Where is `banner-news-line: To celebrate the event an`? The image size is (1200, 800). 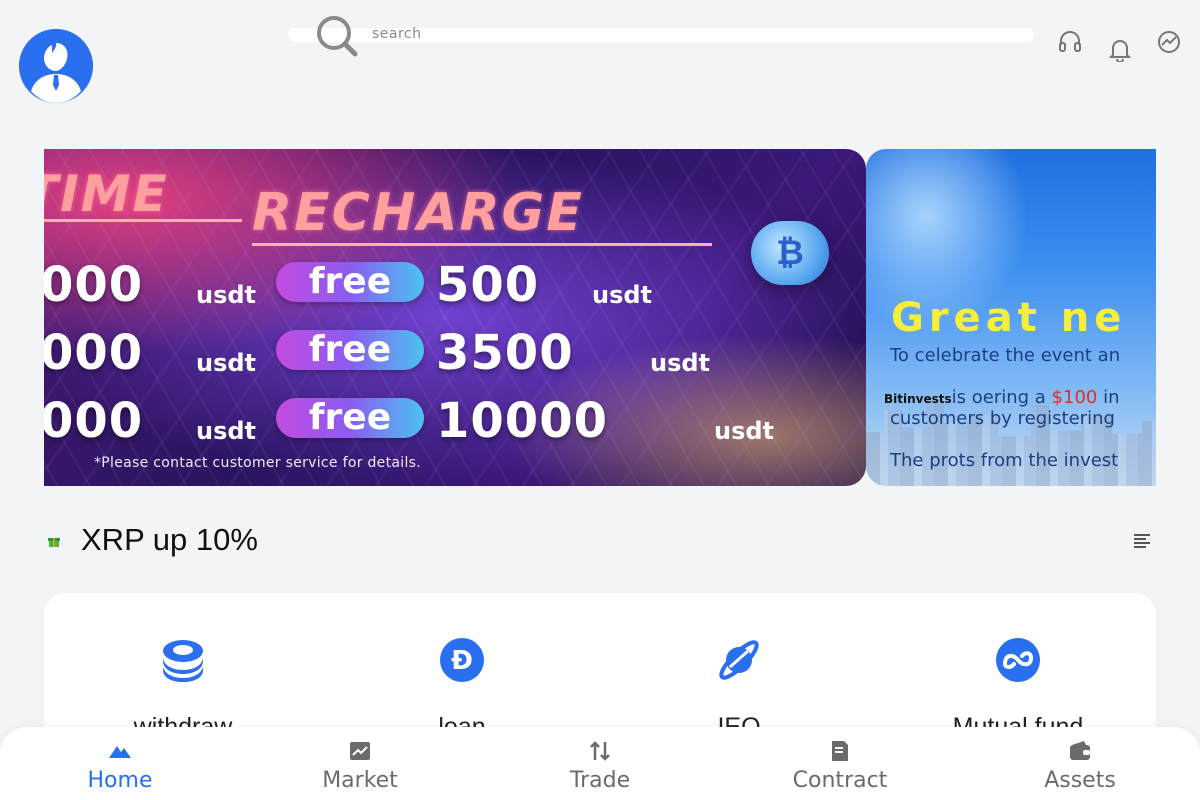 banner-news-line: To celebrate the event an is located at coordinates (1005, 355).